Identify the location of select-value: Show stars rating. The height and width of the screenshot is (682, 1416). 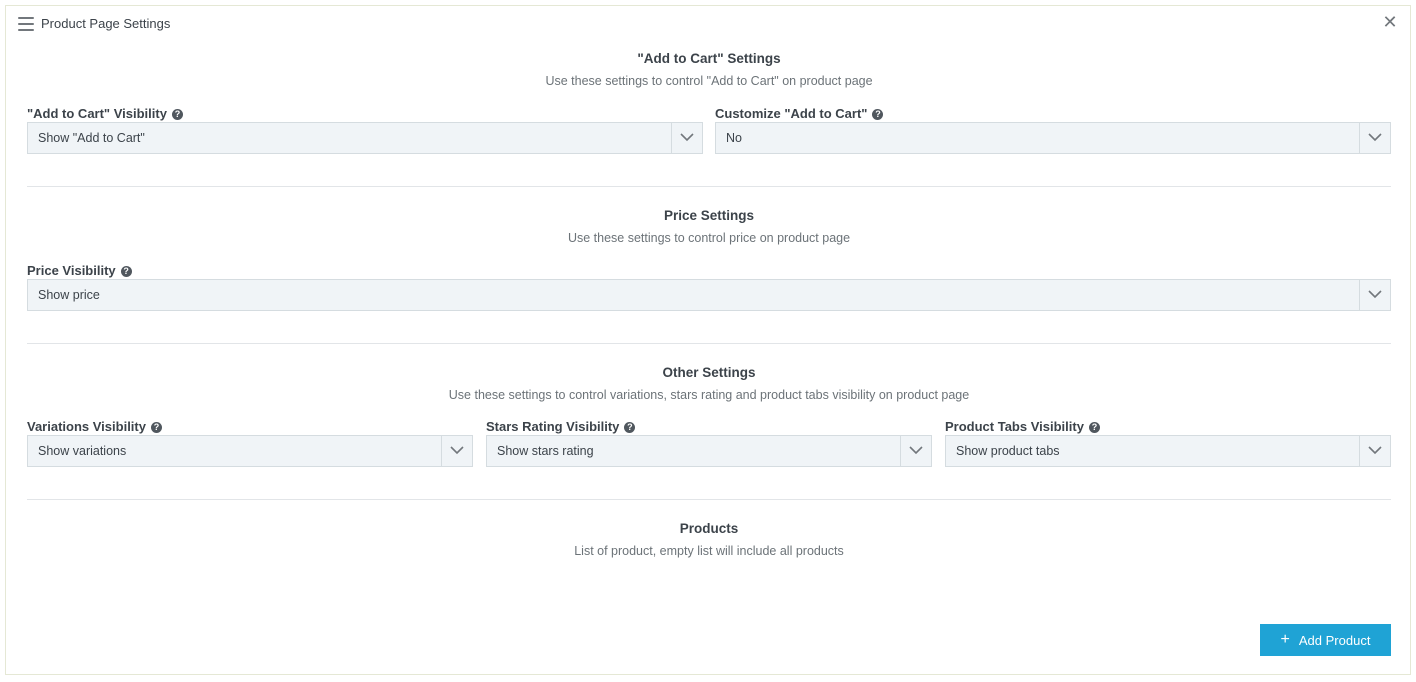
(545, 451).